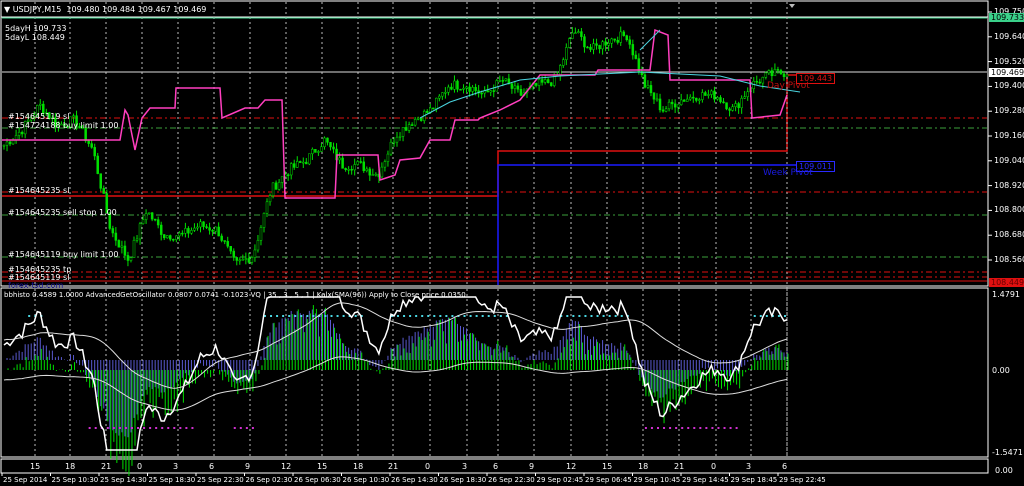  Describe the element at coordinates (1009, 160) in the screenshot. I see `price-label: 109.040` at that location.